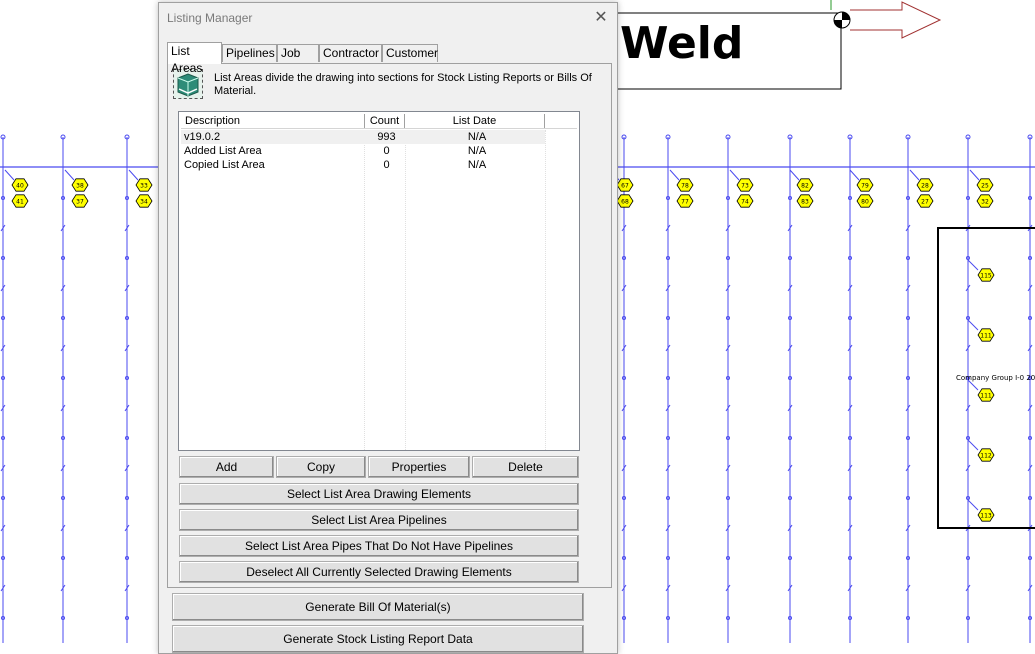 The image size is (1035, 654). Describe the element at coordinates (378, 607) in the screenshot. I see `generate-bom-button: Generate Bill Of Material(s)` at that location.